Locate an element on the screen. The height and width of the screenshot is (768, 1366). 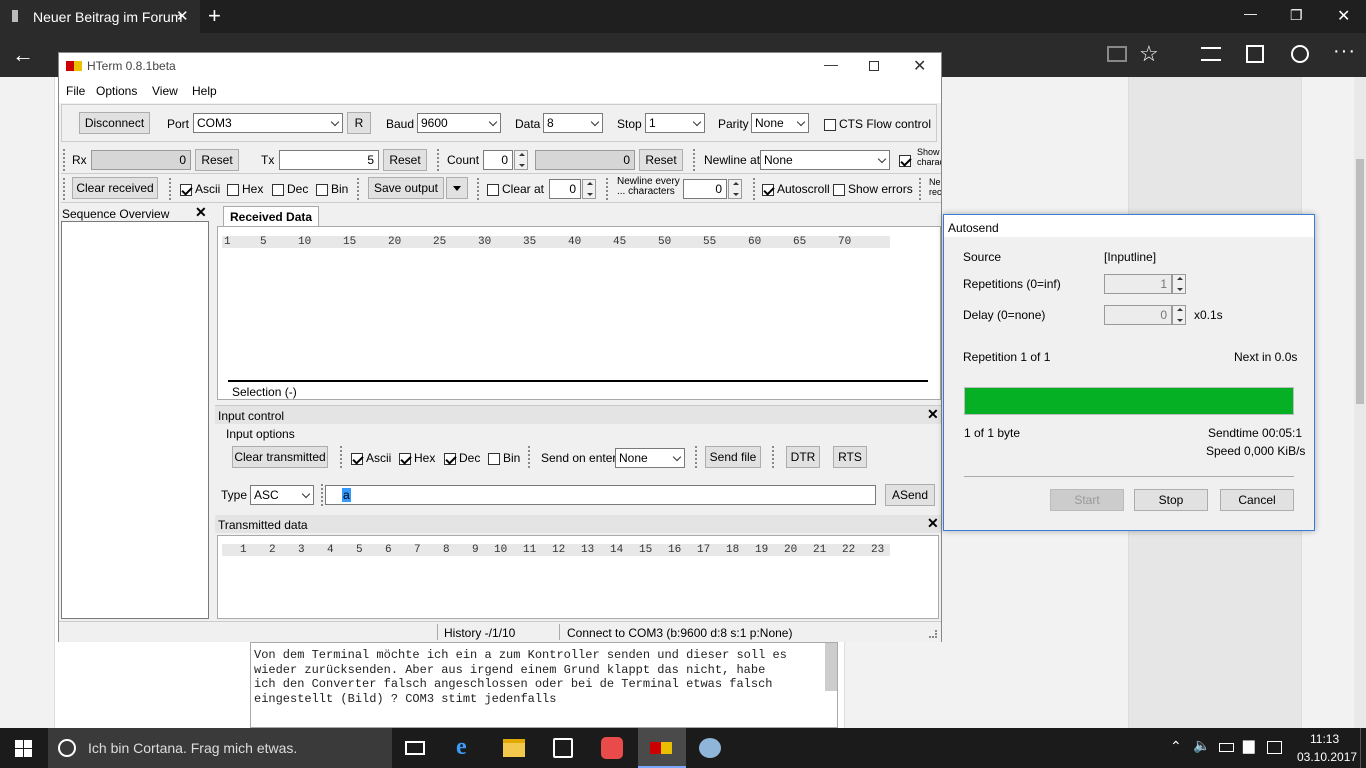
disconnect-button: Disconnect is located at coordinates (114, 123).